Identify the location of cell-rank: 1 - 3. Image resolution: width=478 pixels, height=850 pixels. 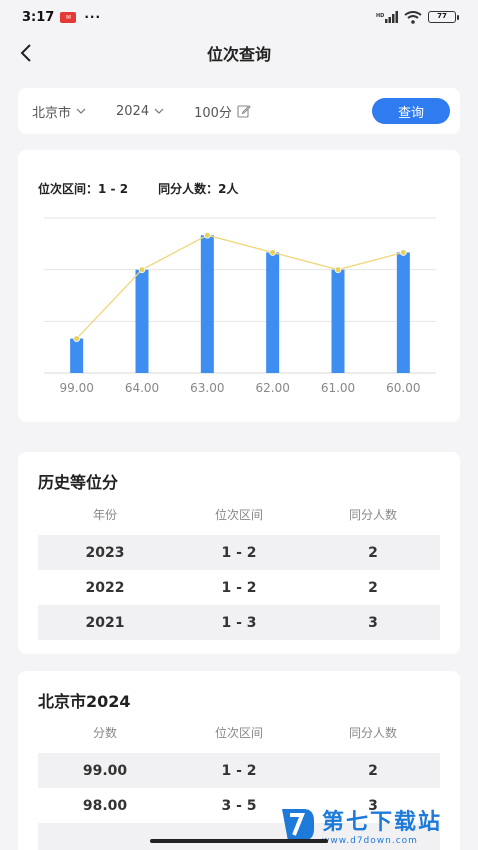
(239, 622).